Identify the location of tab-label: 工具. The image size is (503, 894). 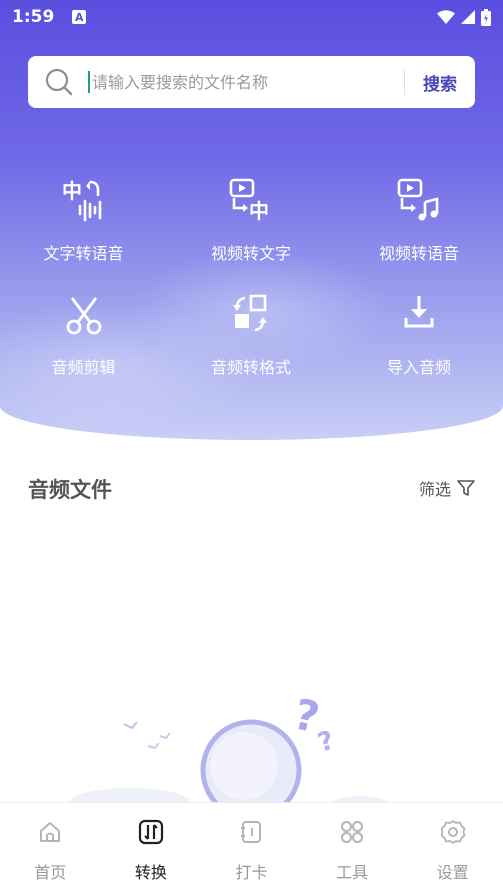
(352, 872).